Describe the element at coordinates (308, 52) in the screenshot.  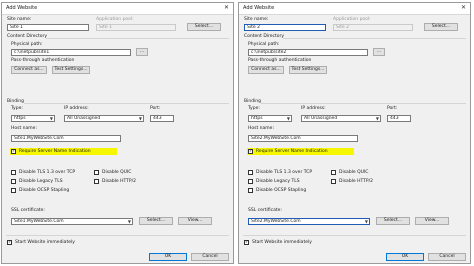
I see `physical-path-input: c:\inetpub\site2` at that location.